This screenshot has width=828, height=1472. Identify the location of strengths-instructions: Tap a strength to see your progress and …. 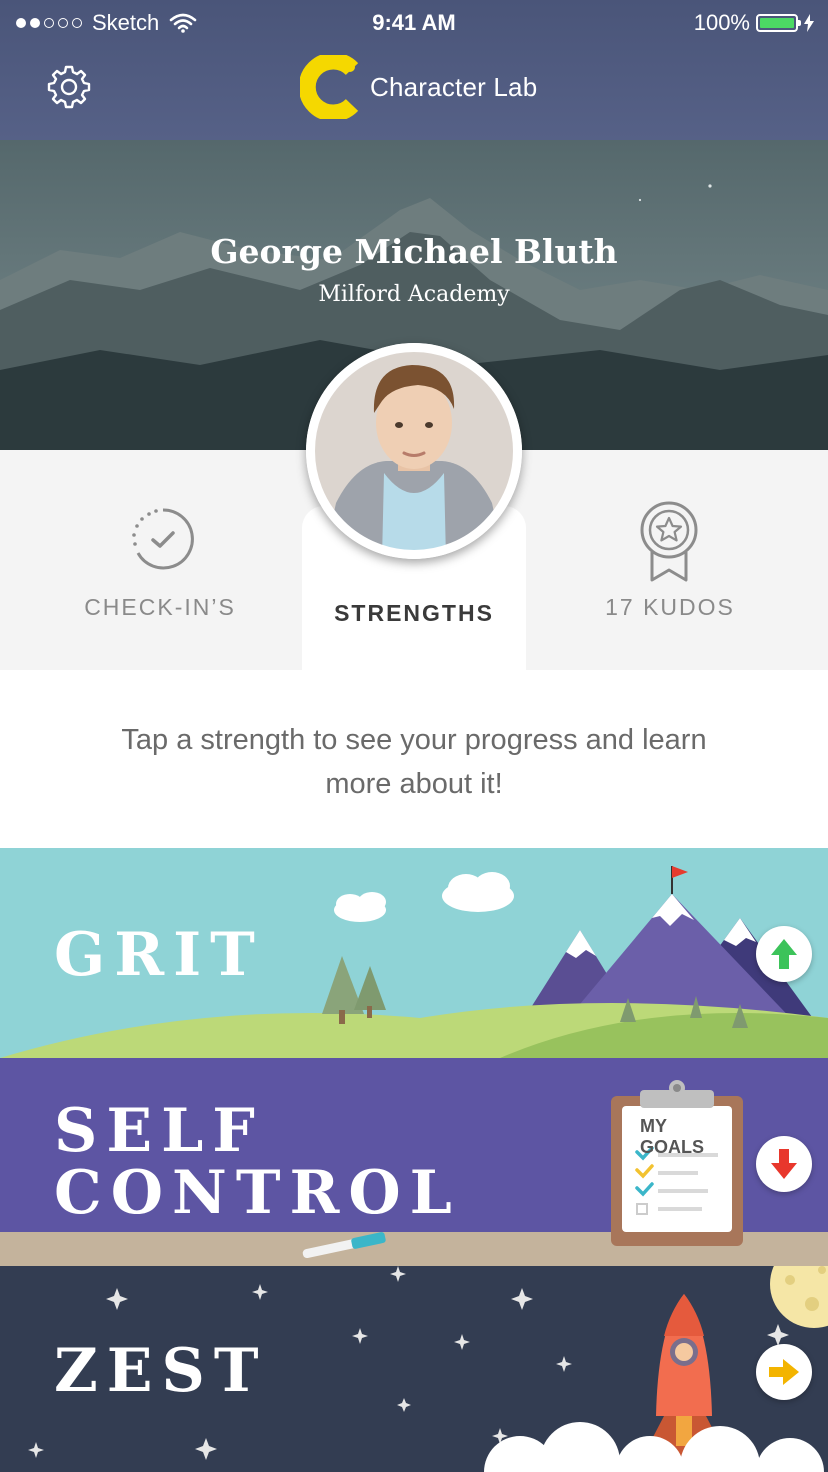
(414, 762).